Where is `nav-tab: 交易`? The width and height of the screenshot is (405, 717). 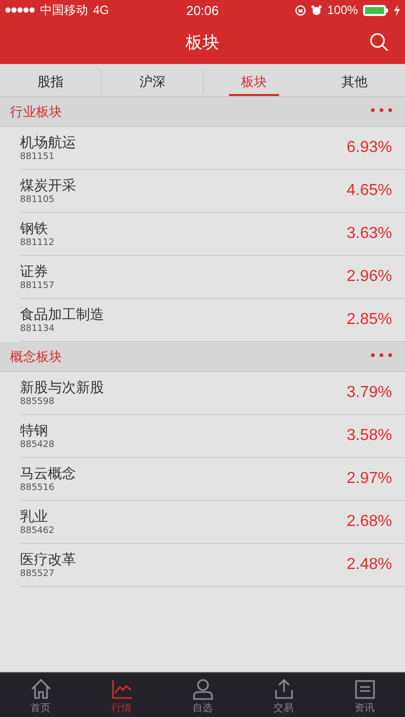 nav-tab: 交易 is located at coordinates (283, 695).